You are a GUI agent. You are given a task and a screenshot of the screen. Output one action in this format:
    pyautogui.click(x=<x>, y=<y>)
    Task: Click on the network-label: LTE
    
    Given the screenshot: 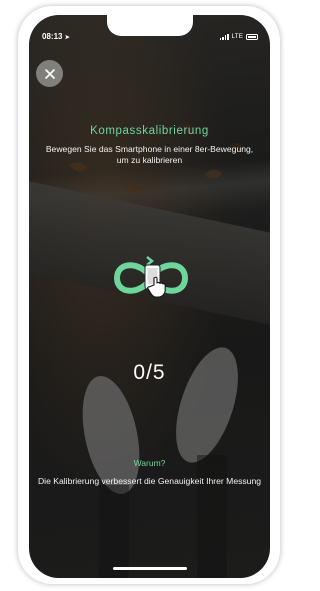 What is the action you would take?
    pyautogui.click(x=237, y=36)
    